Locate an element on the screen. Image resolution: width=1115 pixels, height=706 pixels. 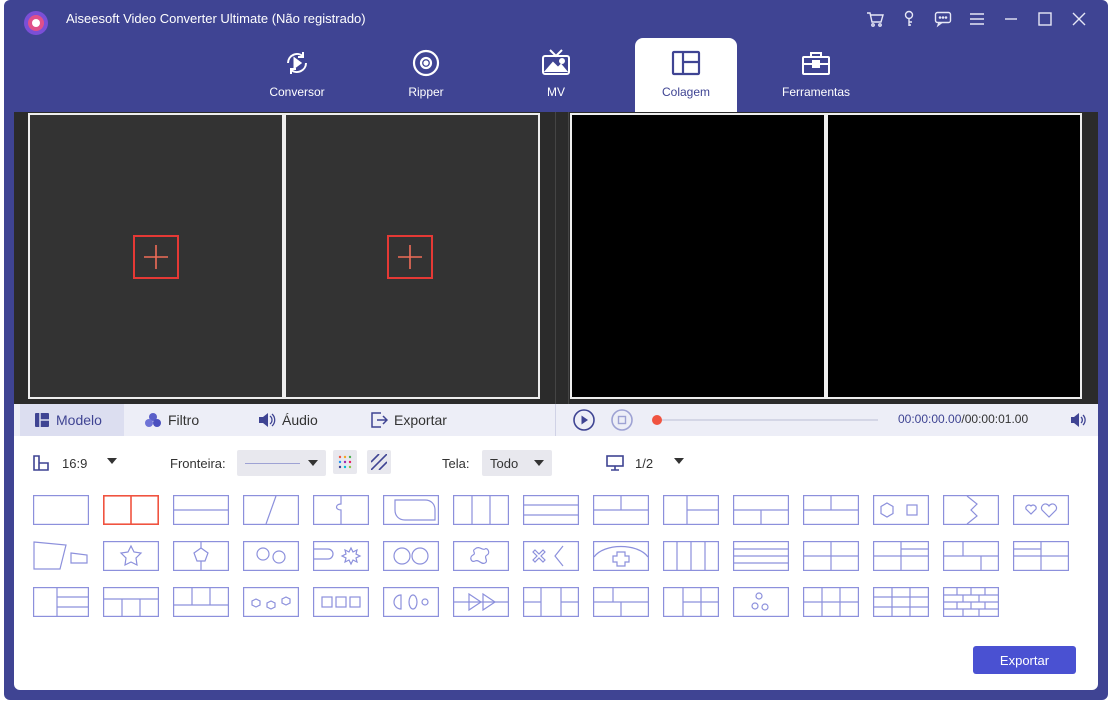
stop-icon is located at coordinates (622, 420).